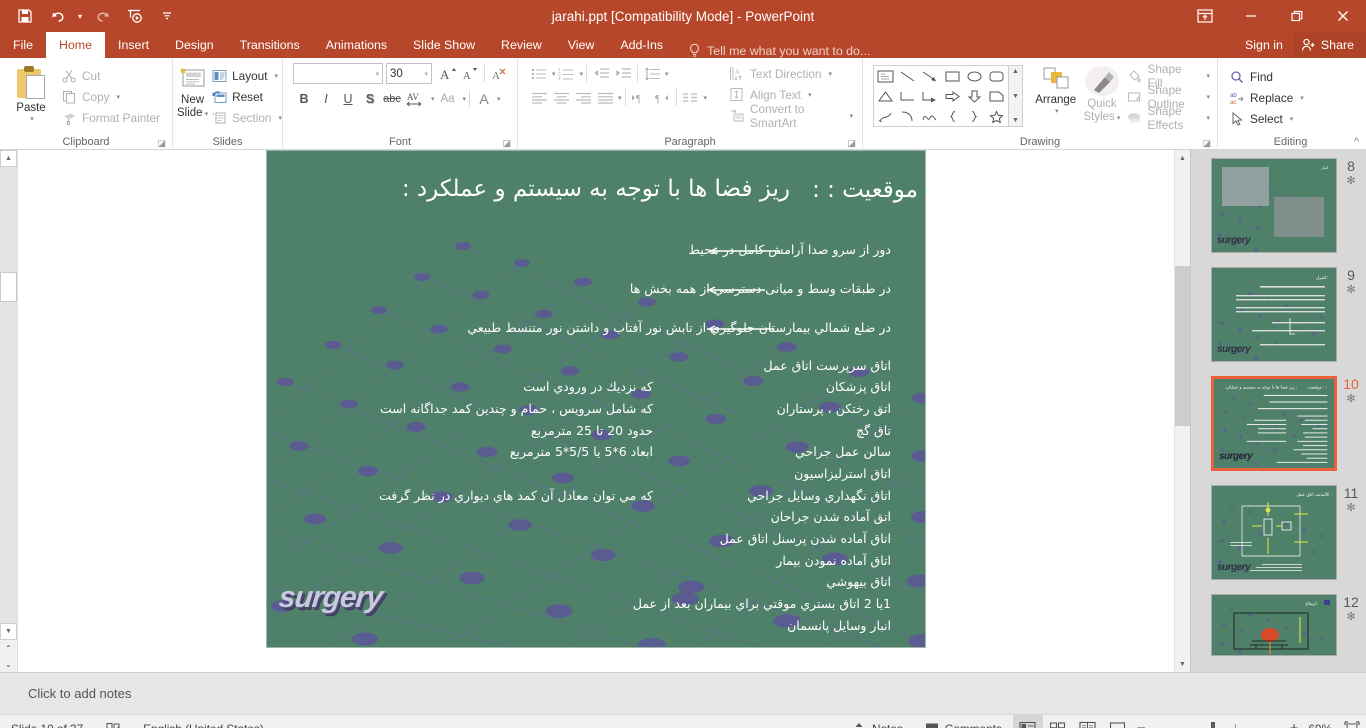 The width and height of the screenshot is (1366, 728). I want to click on previous-slide-button: ⌃, so click(8, 648).